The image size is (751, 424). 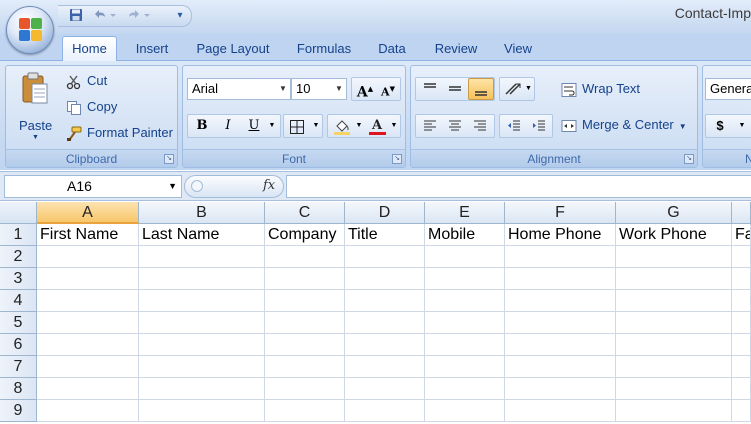 I want to click on cut-button: Cut, so click(x=86, y=81).